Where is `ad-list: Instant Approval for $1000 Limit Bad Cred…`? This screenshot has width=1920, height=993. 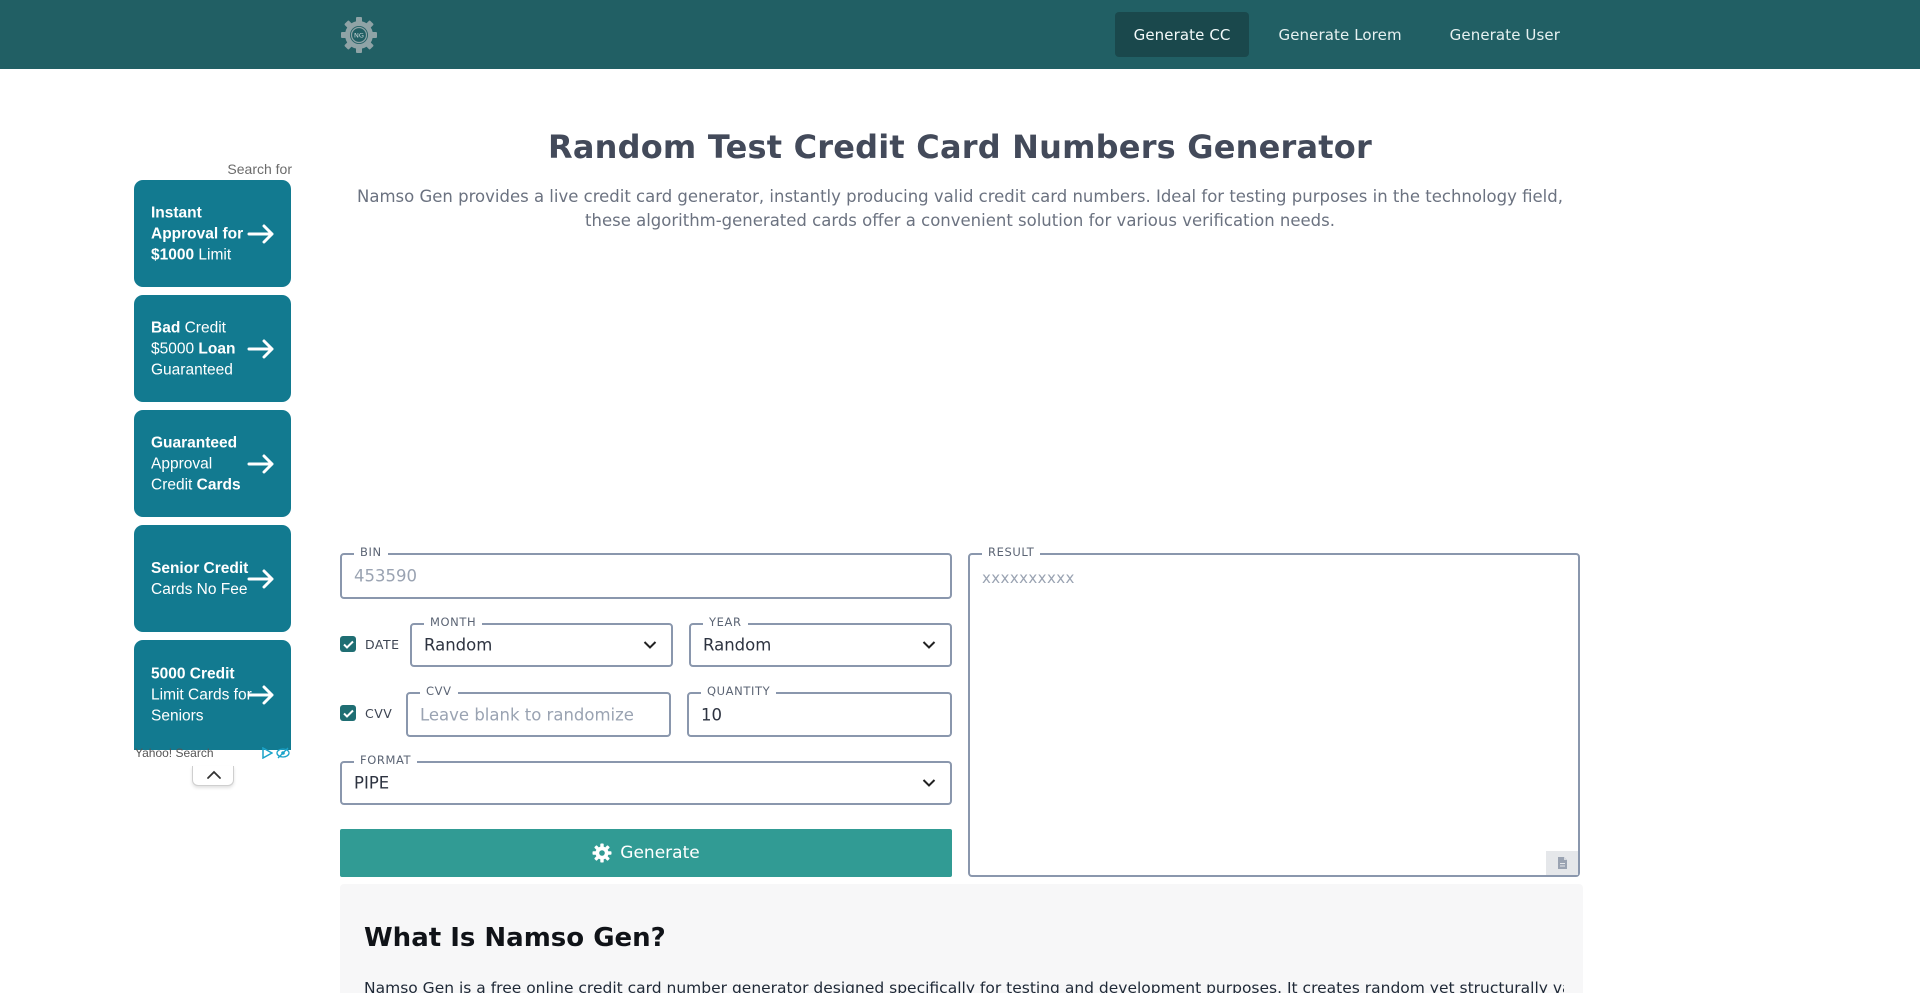
ad-list: Instant Approval for $1000 Limit Bad Cred… is located at coordinates (212, 465).